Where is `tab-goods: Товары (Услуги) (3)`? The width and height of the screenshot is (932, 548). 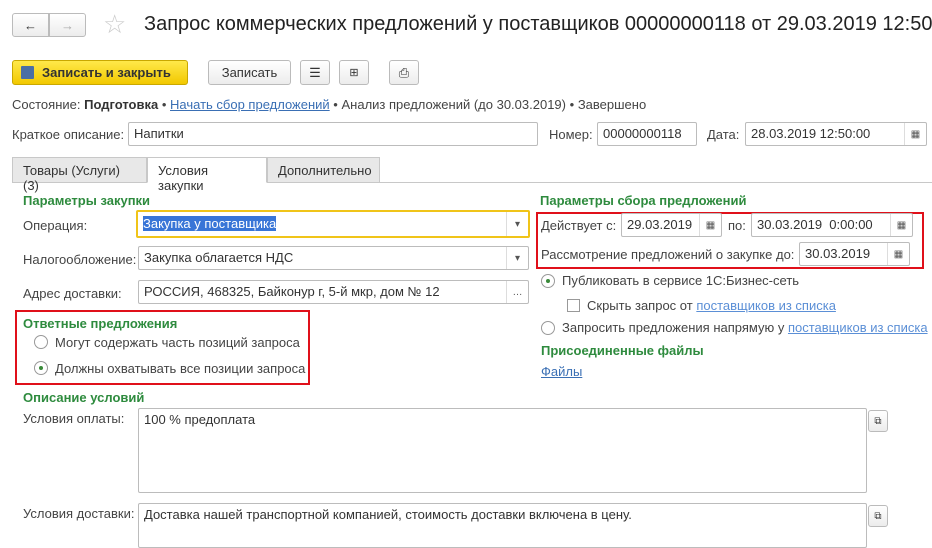 tab-goods: Товары (Услуги) (3) is located at coordinates (79, 175).